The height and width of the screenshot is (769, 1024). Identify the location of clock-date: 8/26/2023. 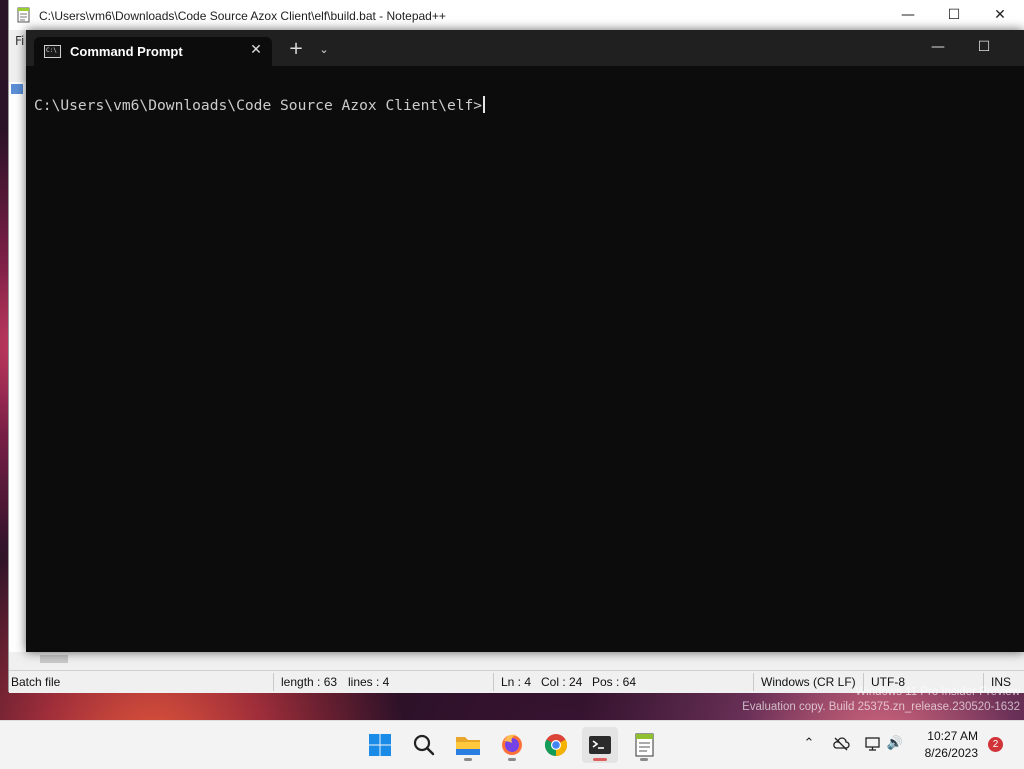
(945, 753).